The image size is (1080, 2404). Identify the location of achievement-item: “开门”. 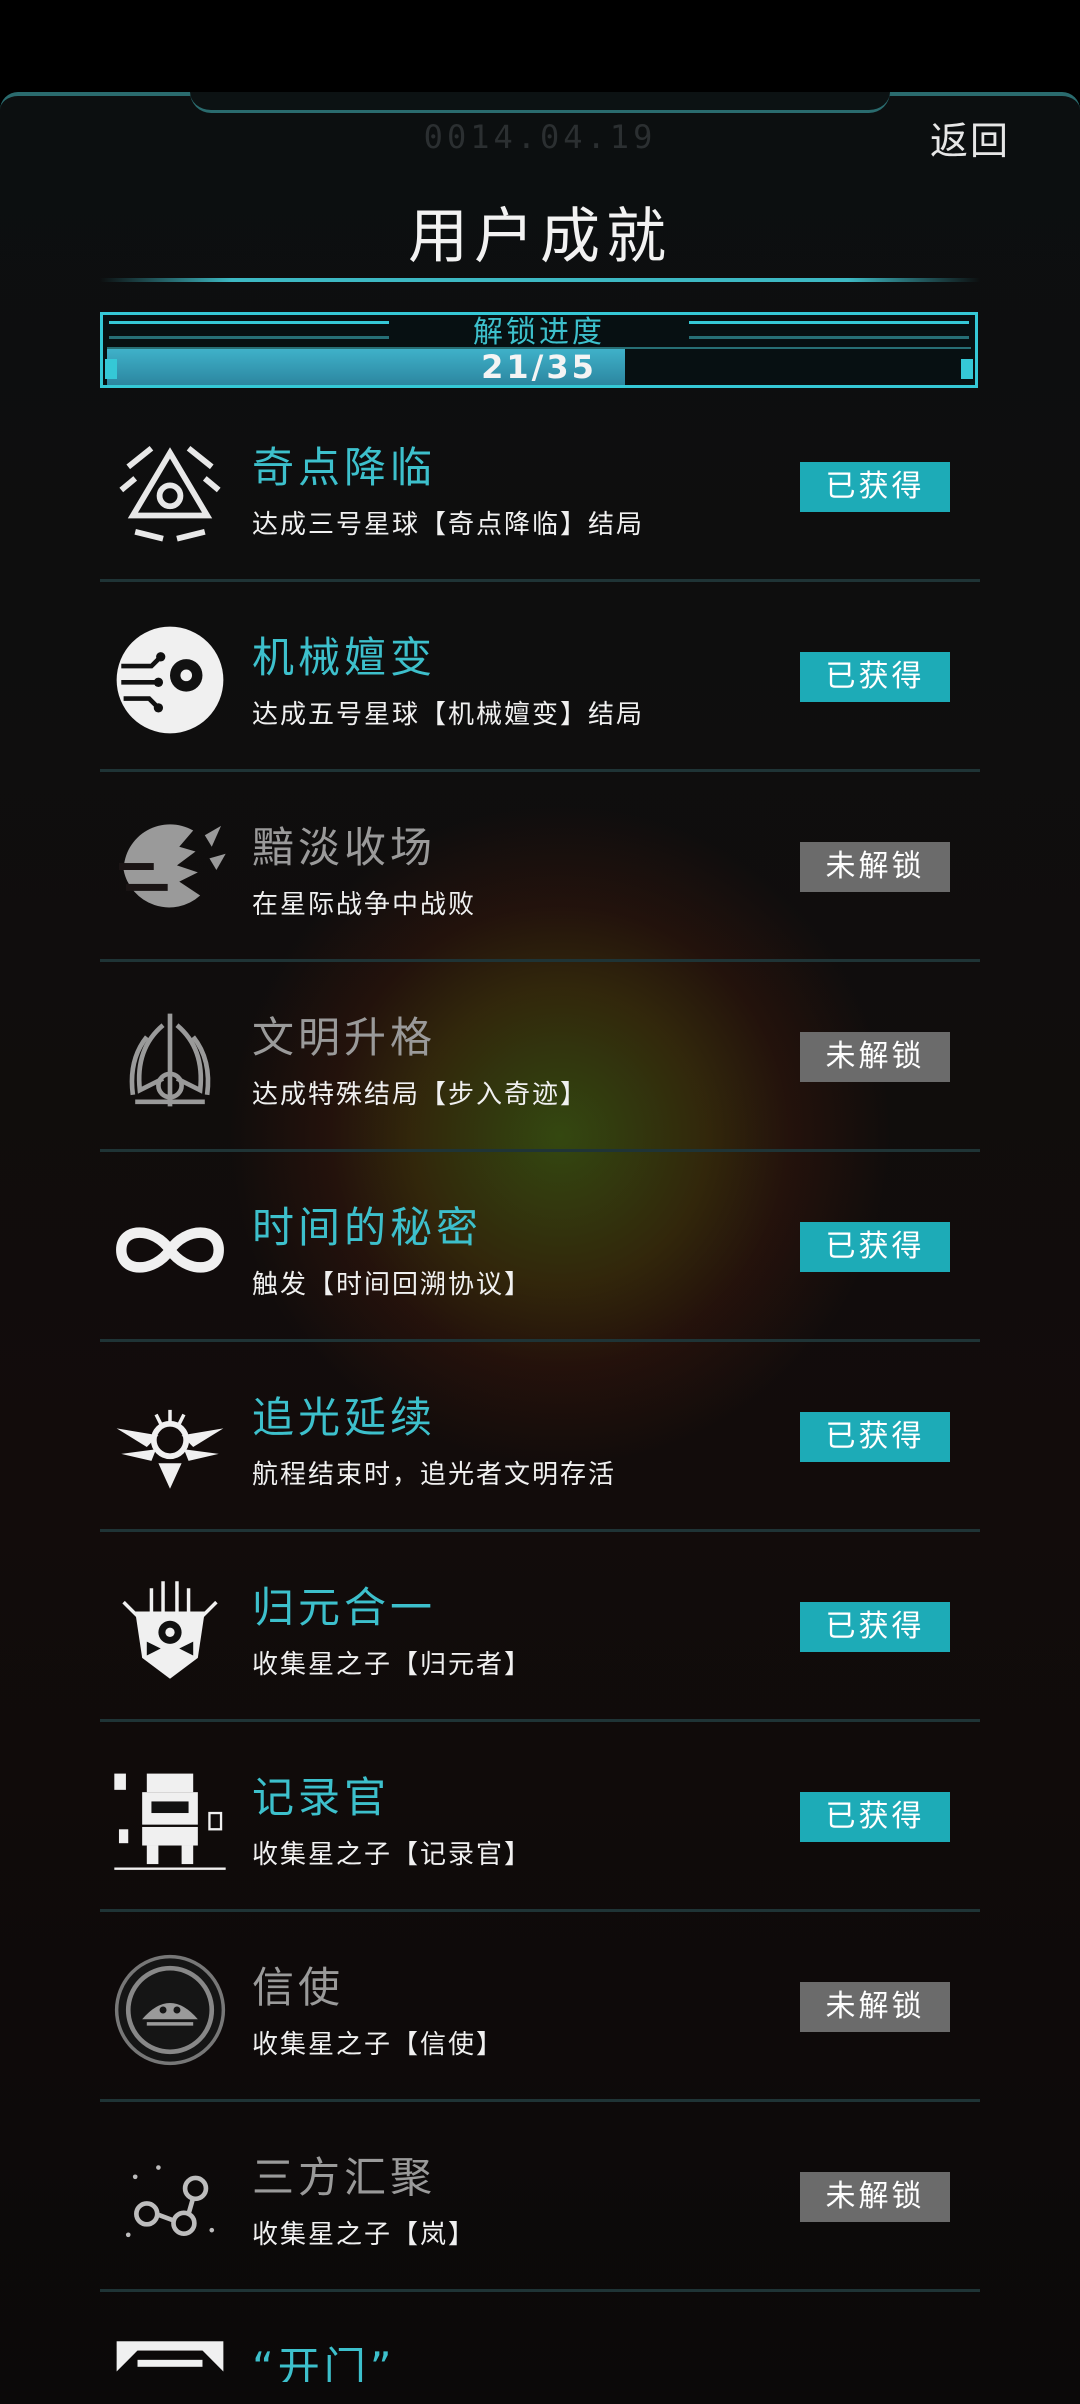
(540, 2337).